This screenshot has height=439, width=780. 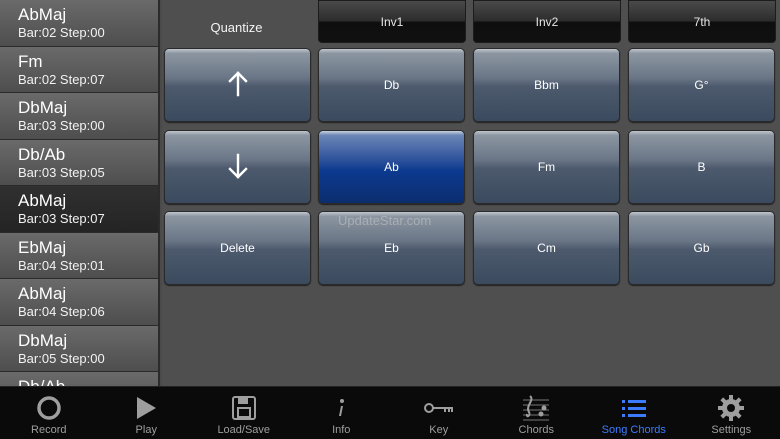 I want to click on chord-position: Bar:04 Step:06, so click(x=61, y=311).